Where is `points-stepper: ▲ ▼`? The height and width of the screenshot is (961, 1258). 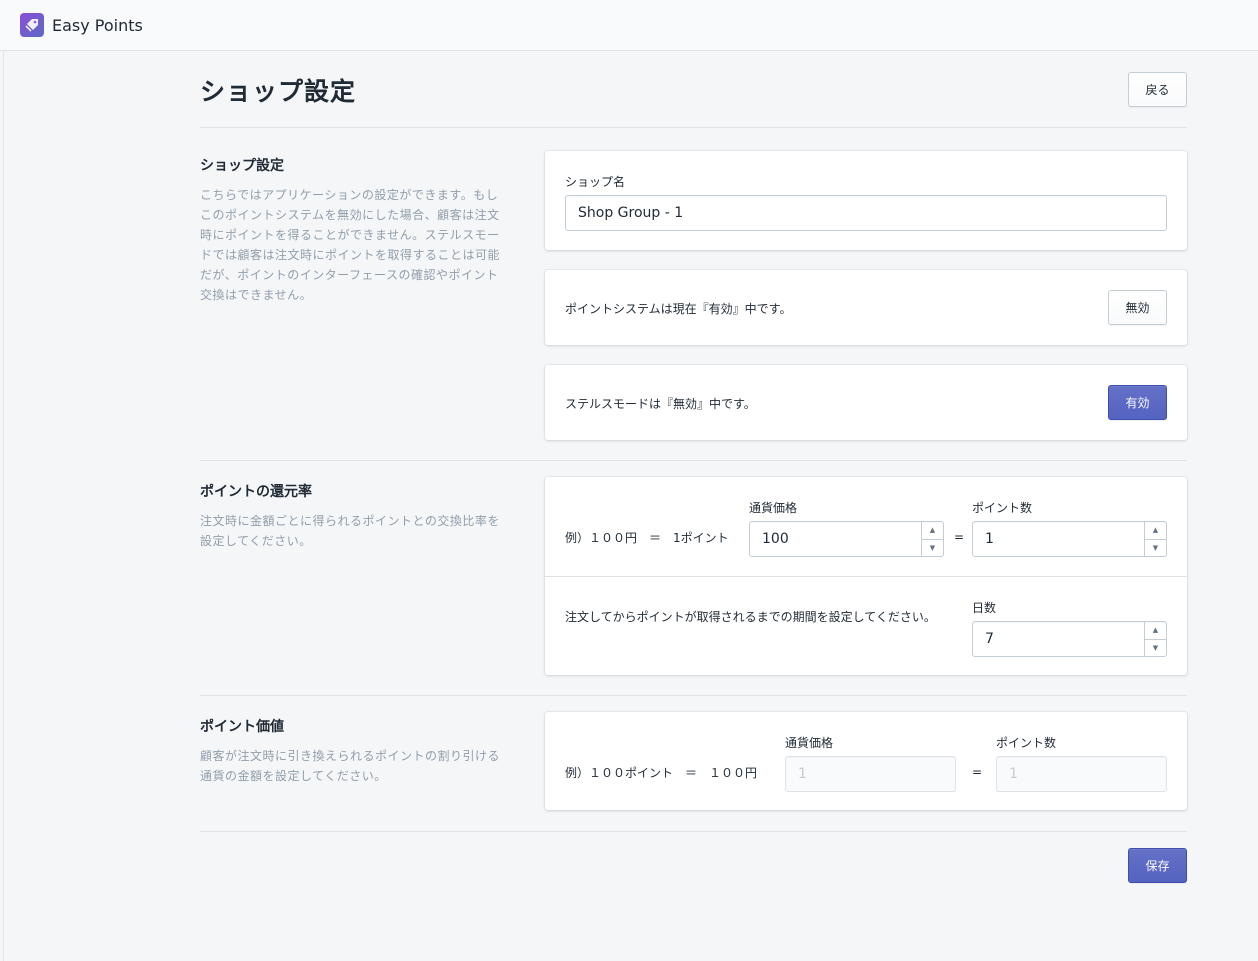 points-stepper: ▲ ▼ is located at coordinates (1155, 539).